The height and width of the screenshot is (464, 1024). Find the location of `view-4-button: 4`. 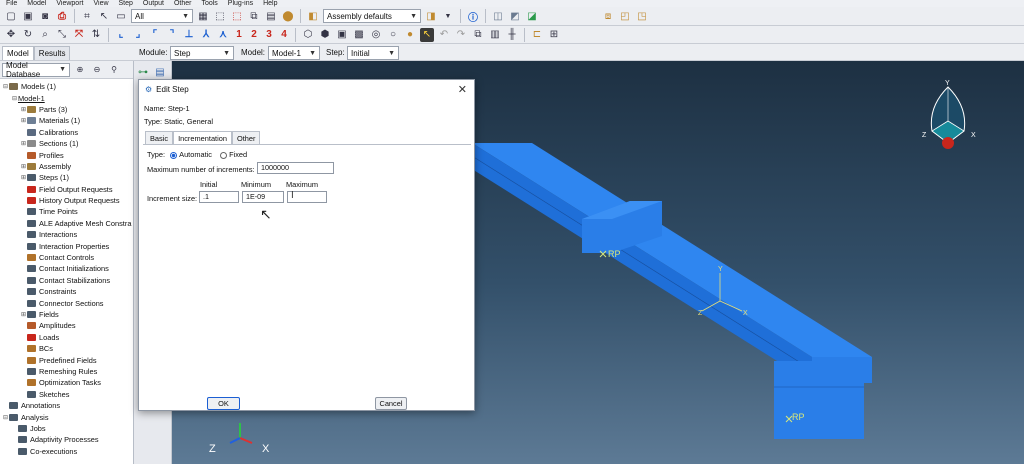

view-4-button: 4 is located at coordinates (284, 34).